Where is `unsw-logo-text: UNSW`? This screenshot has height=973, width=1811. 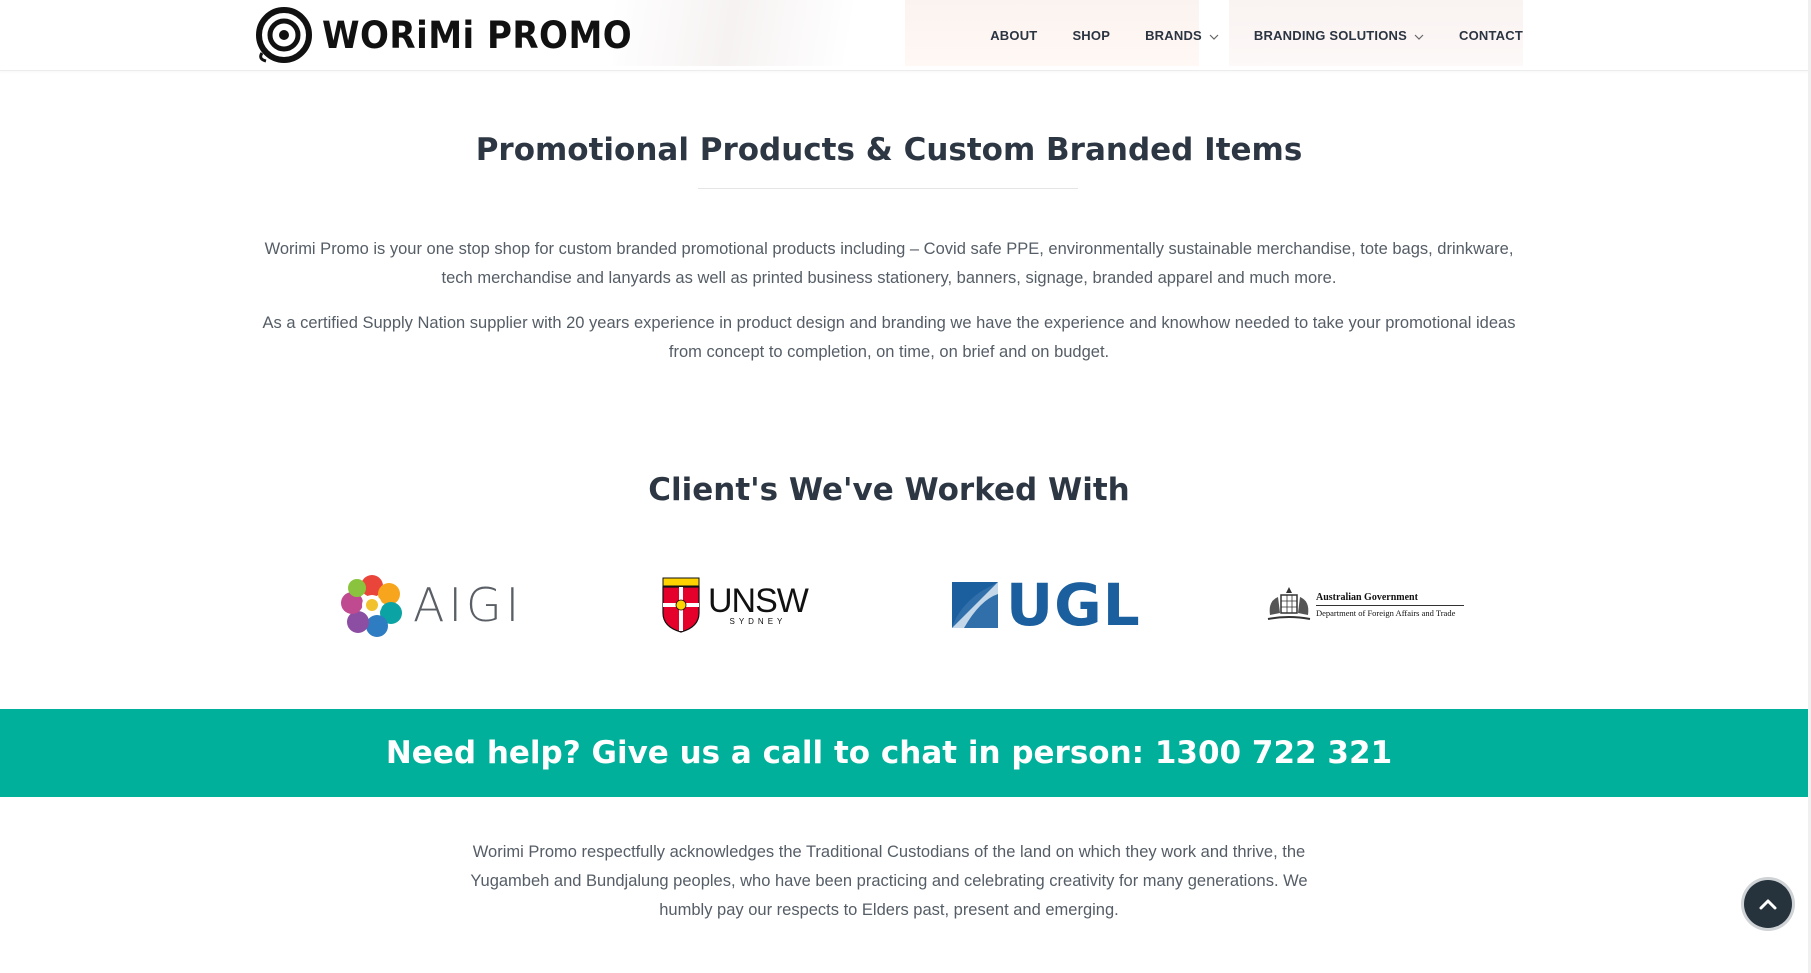 unsw-logo-text: UNSW is located at coordinates (758, 600).